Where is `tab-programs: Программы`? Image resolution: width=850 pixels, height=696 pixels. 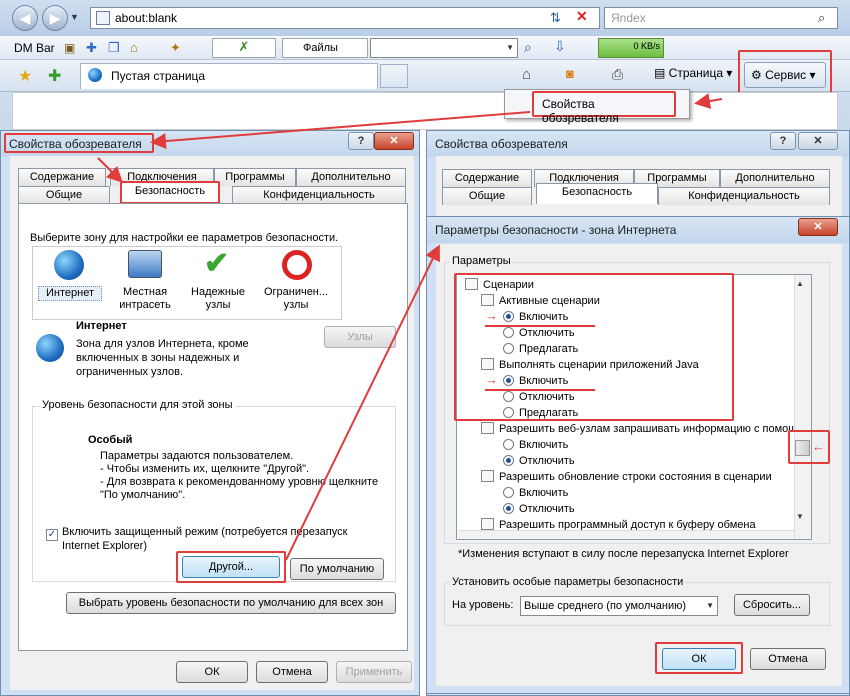
tab-programs: Программы is located at coordinates (255, 177).